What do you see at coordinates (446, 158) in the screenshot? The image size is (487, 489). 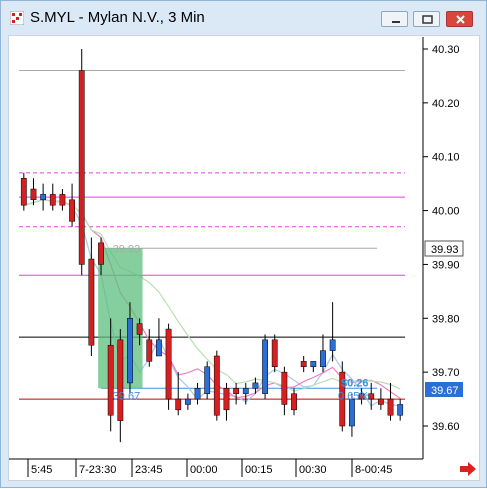 I see `price-axis-label: 40.10` at bounding box center [446, 158].